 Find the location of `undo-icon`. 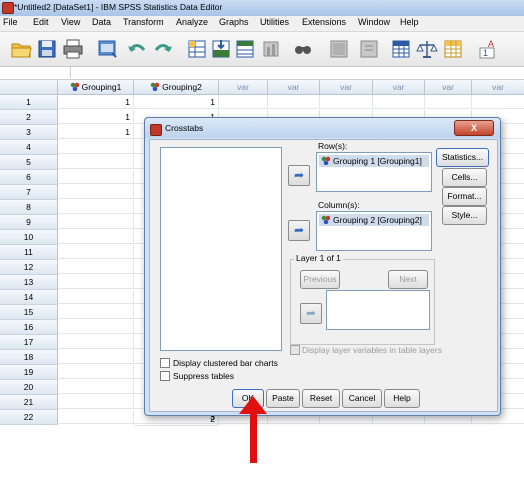

undo-icon is located at coordinates (137, 49).